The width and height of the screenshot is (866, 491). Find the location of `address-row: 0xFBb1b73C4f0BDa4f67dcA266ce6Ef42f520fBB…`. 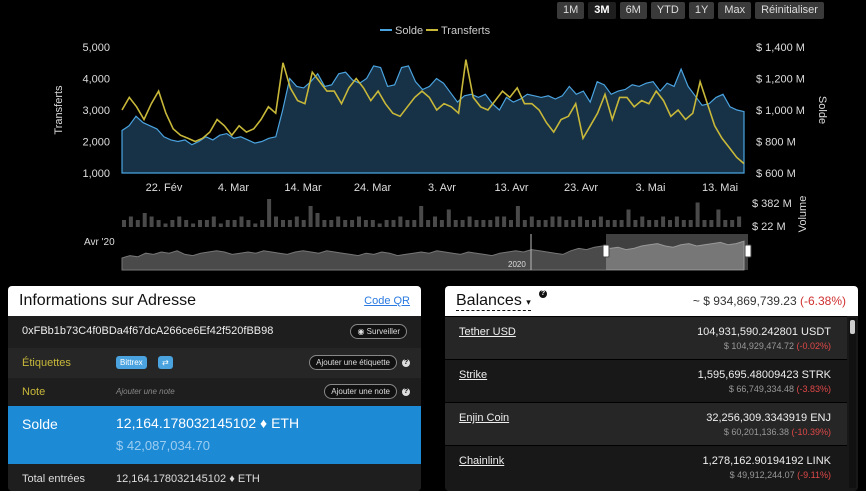

address-row: 0xFBb1b73C4f0BDa4f67dcA266ce6Ef42f520fBB… is located at coordinates (214, 332).